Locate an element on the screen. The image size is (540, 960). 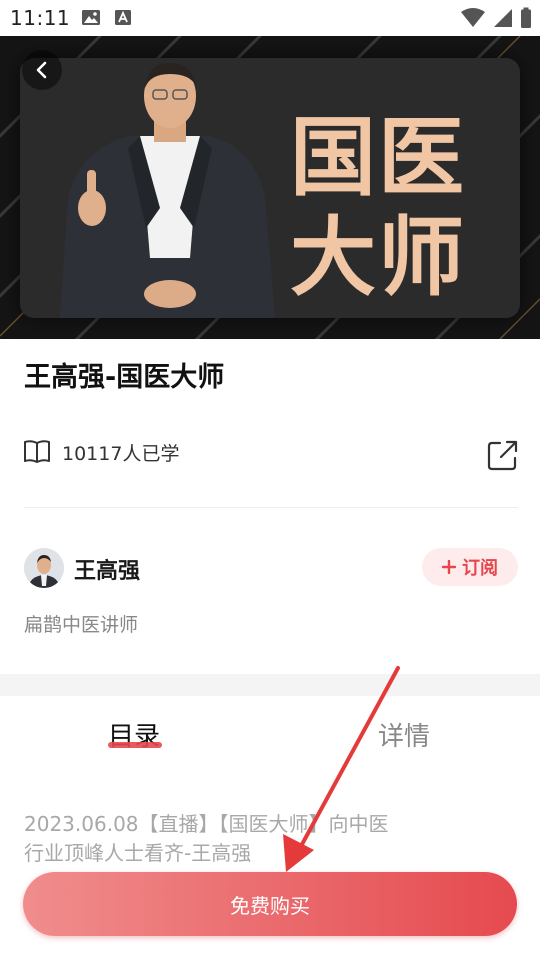
share-button is located at coordinates (503, 455).